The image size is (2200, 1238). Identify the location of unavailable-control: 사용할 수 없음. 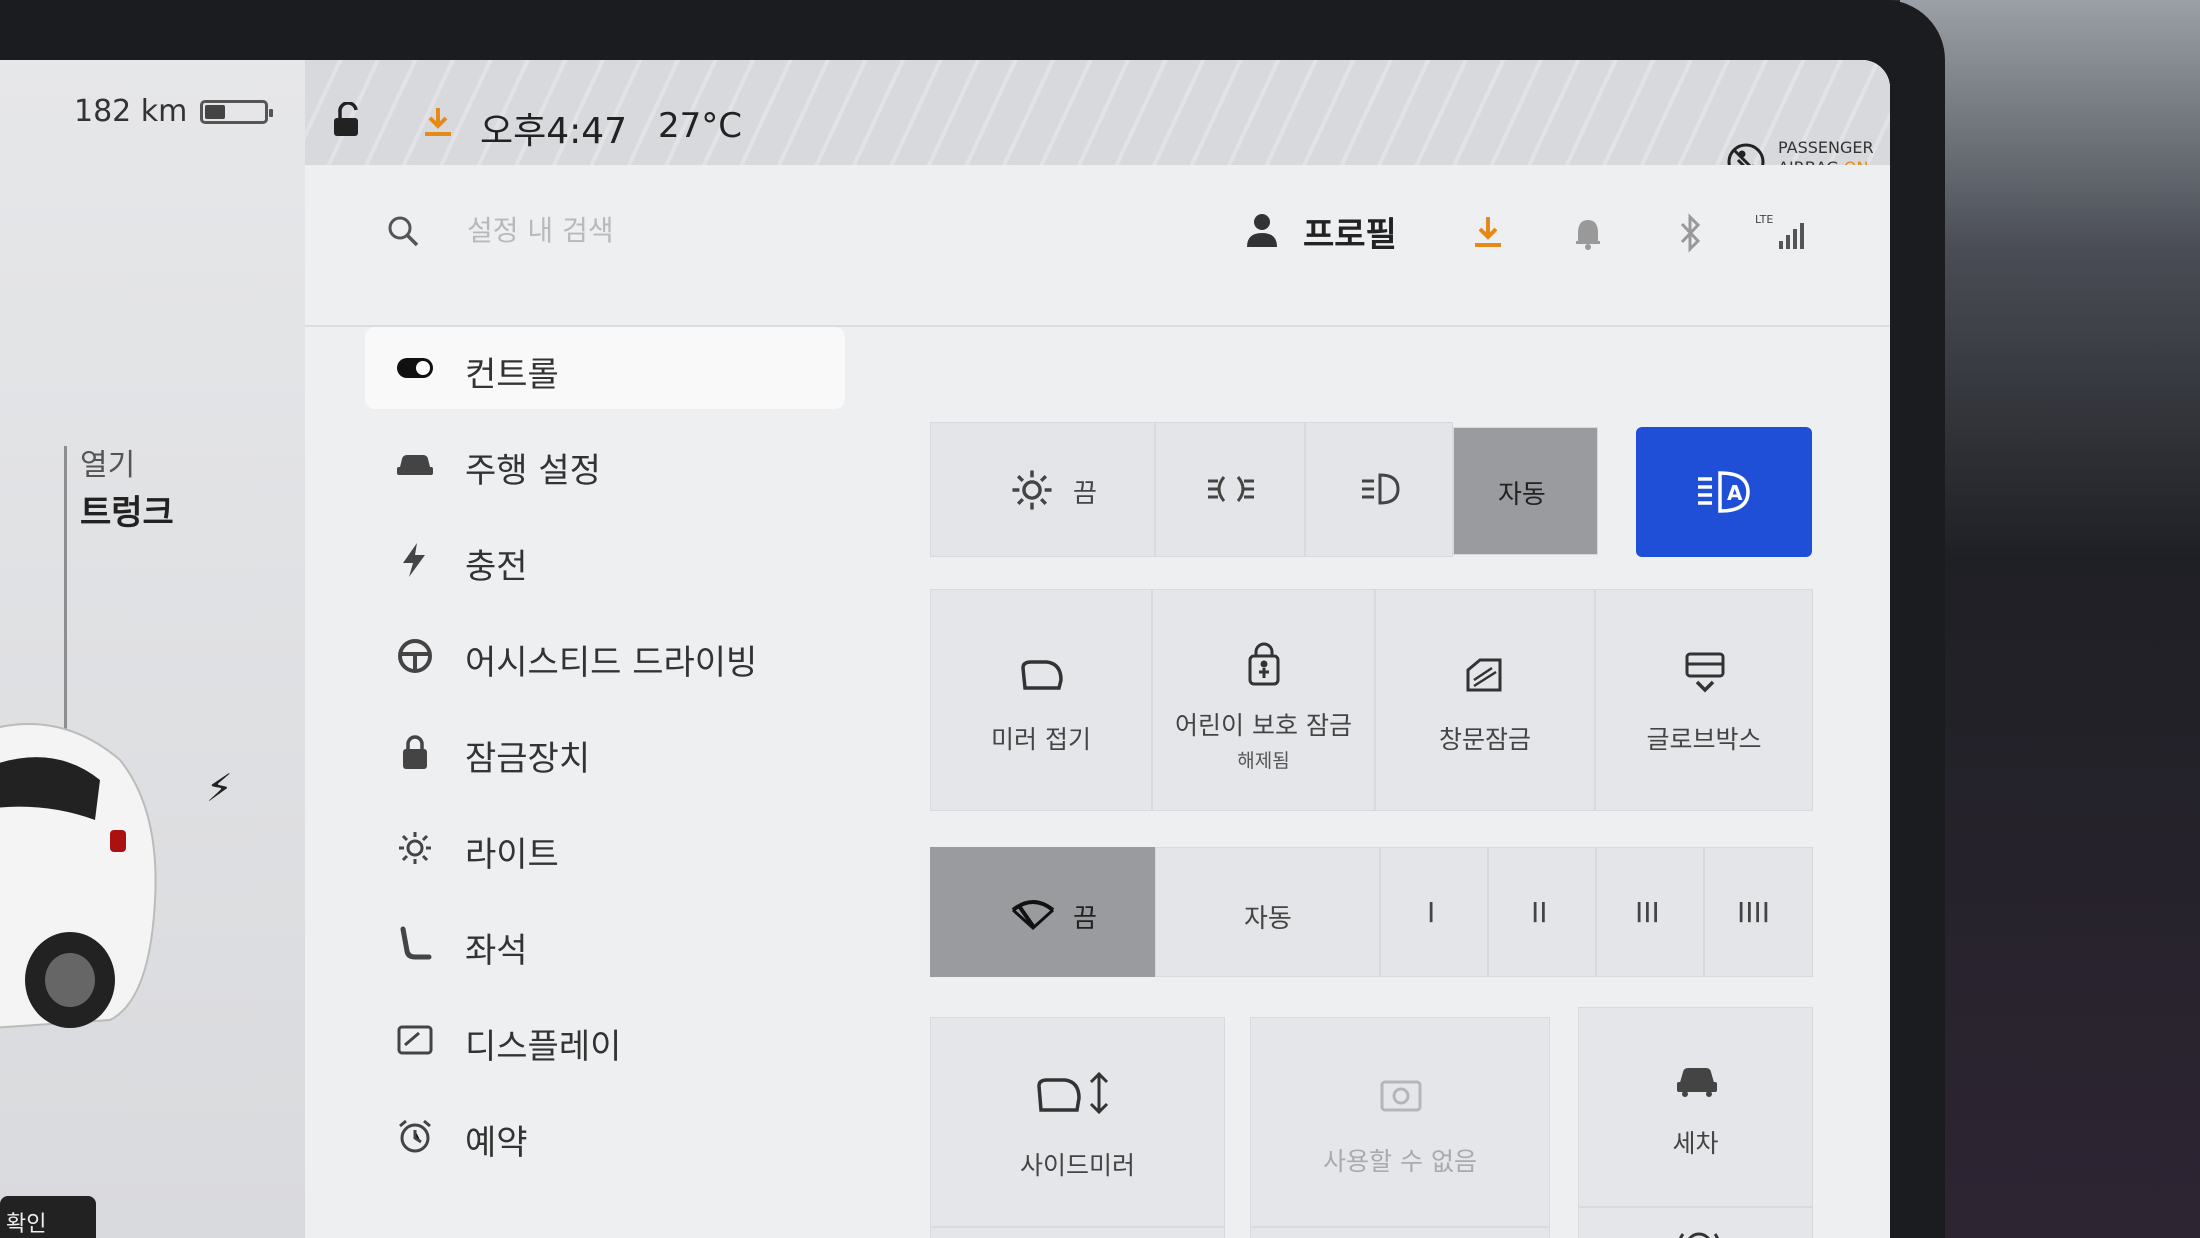
(1400, 1122).